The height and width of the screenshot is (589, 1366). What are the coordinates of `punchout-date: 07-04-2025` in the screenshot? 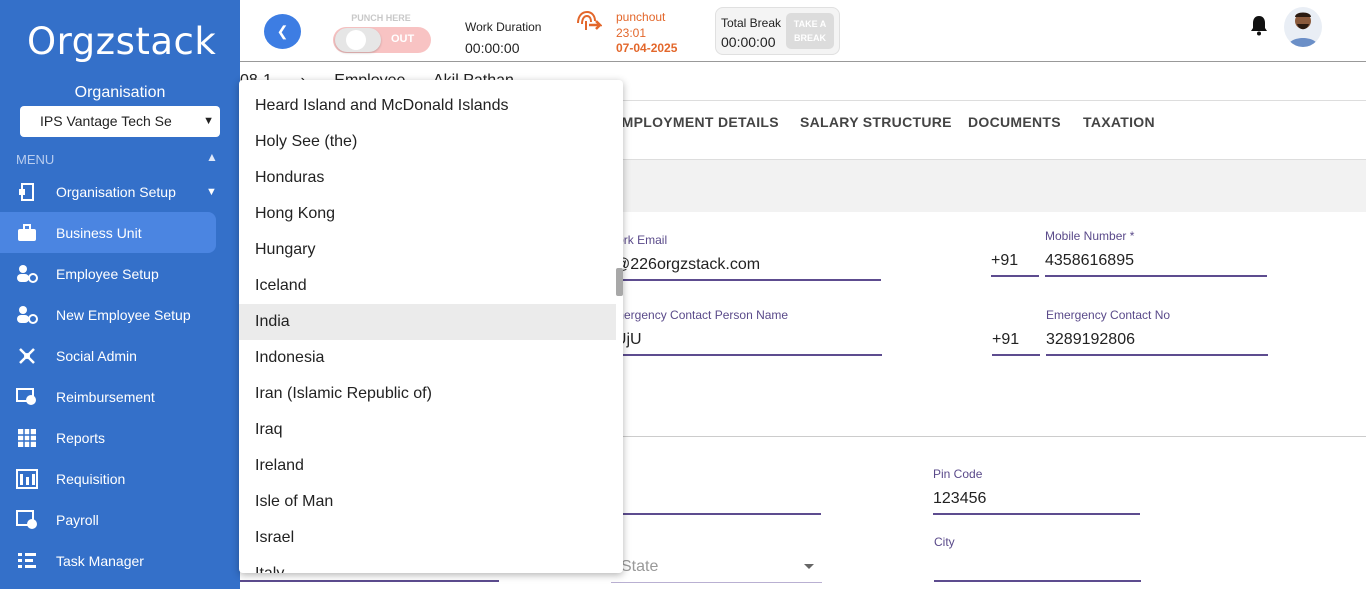 It's located at (647, 48).